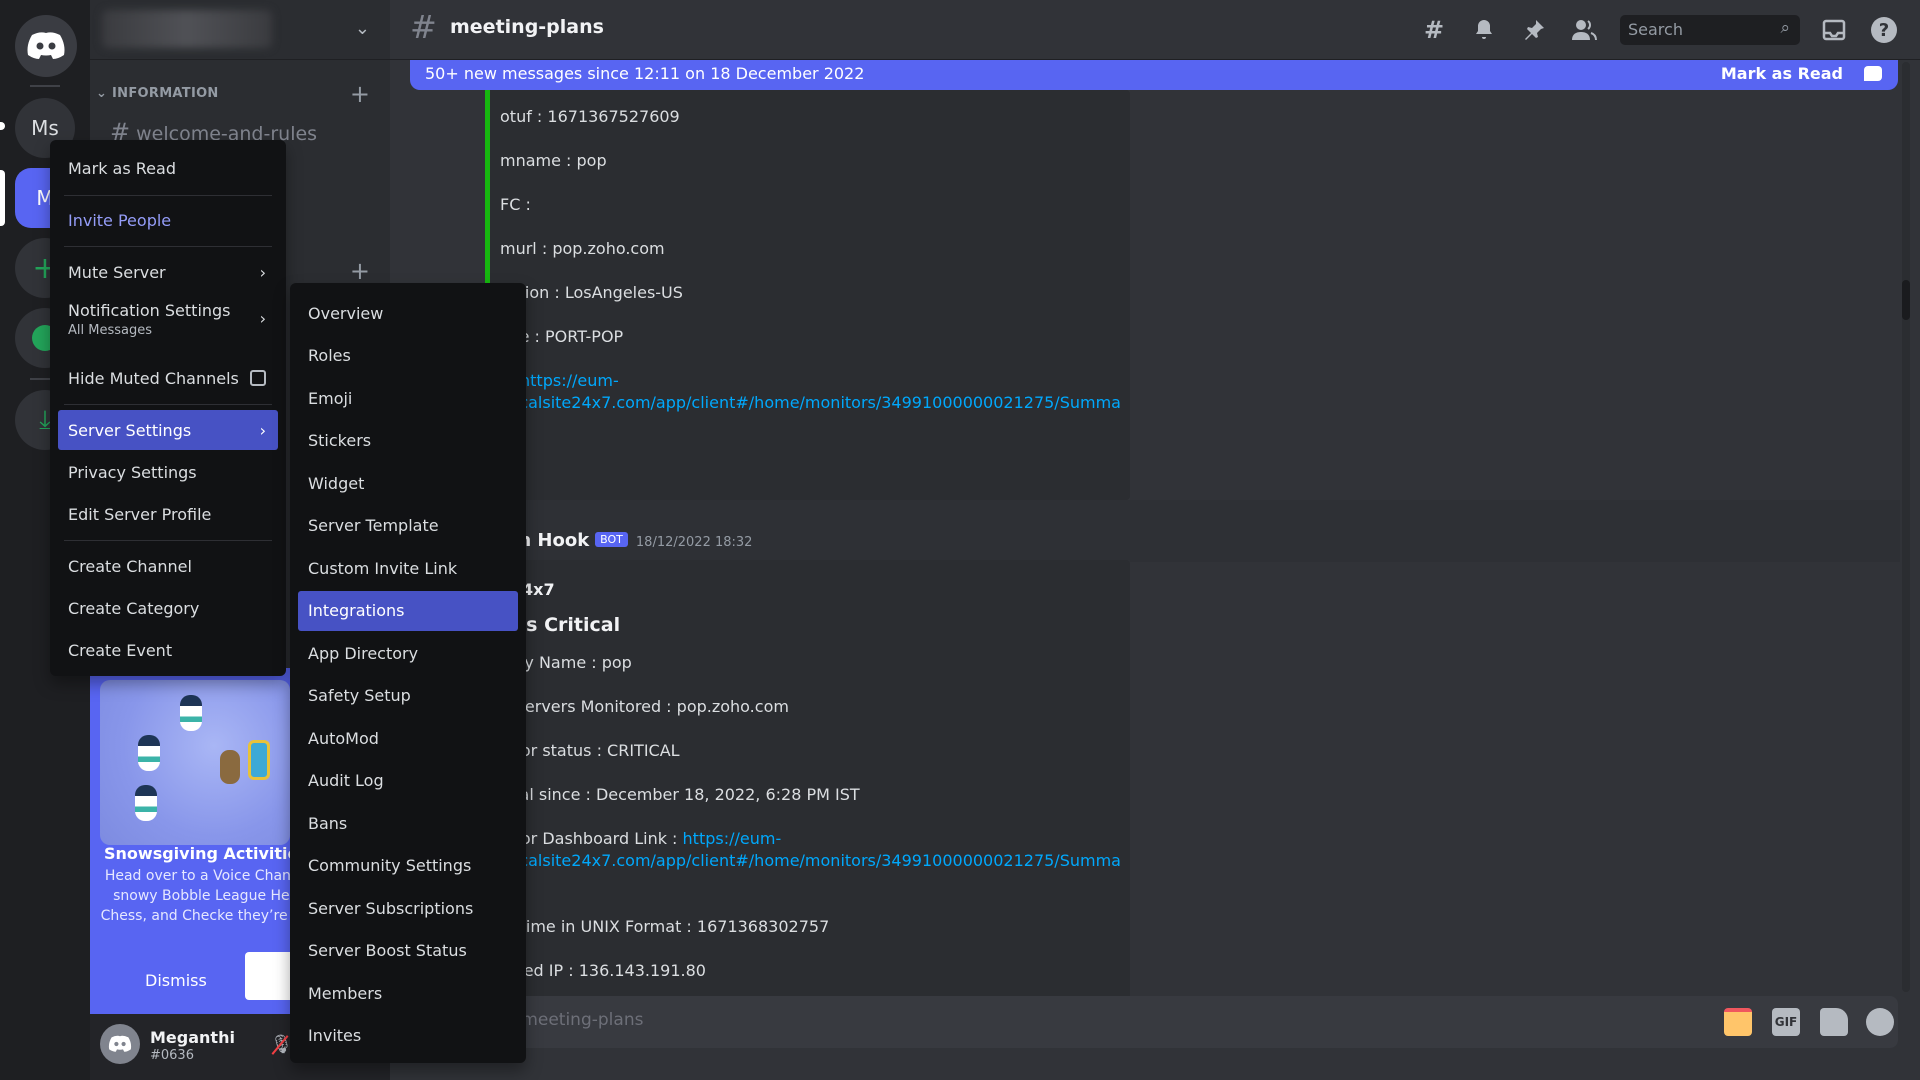 This screenshot has height=1080, width=1920. Describe the element at coordinates (1655, 29) in the screenshot. I see `search-placeholder: Search` at that location.